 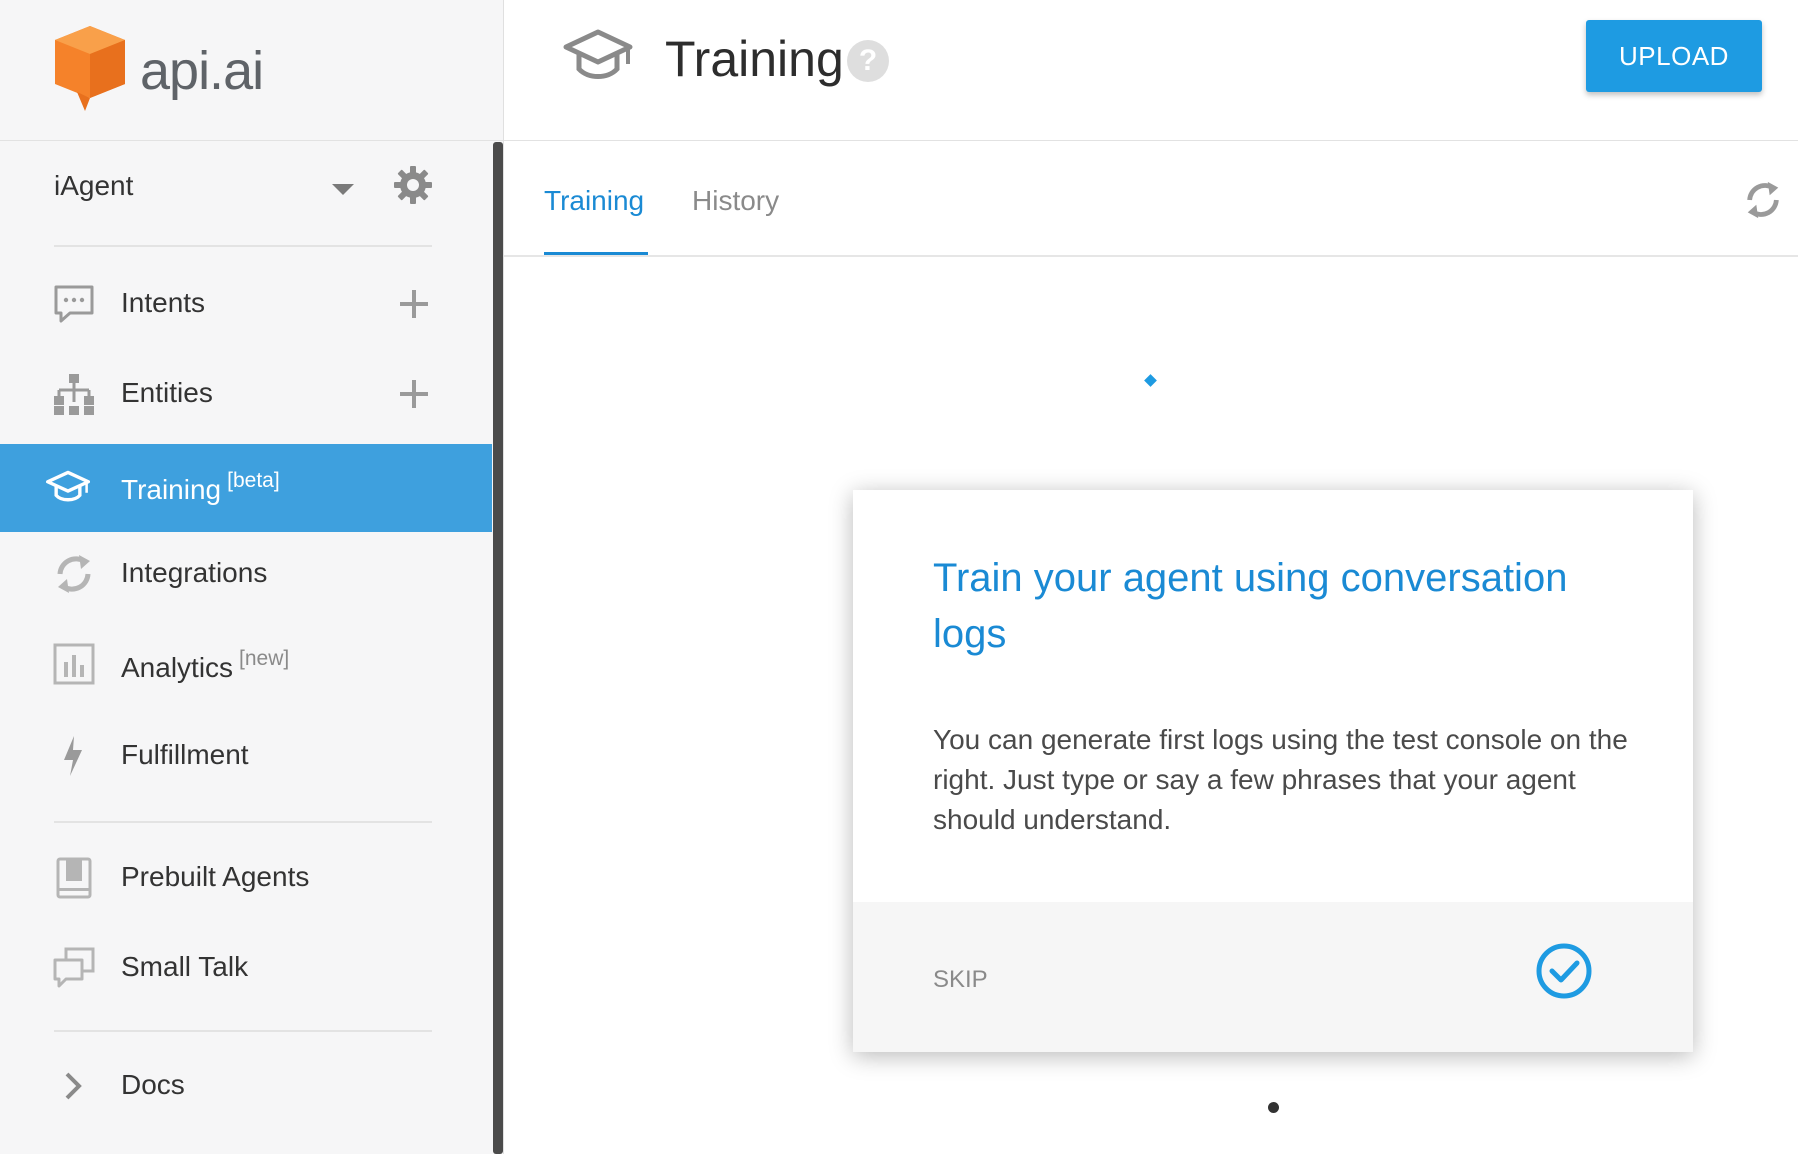 I want to click on page-header: Training ? UPLOAD, so click(x=1151, y=70).